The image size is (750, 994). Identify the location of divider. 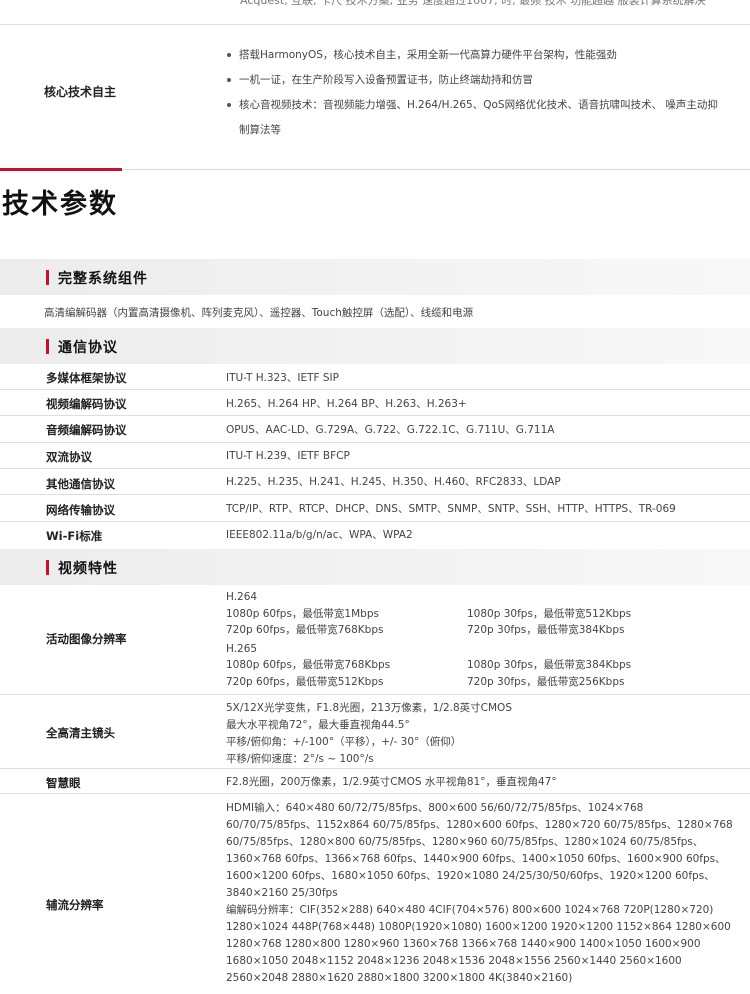
(436, 169).